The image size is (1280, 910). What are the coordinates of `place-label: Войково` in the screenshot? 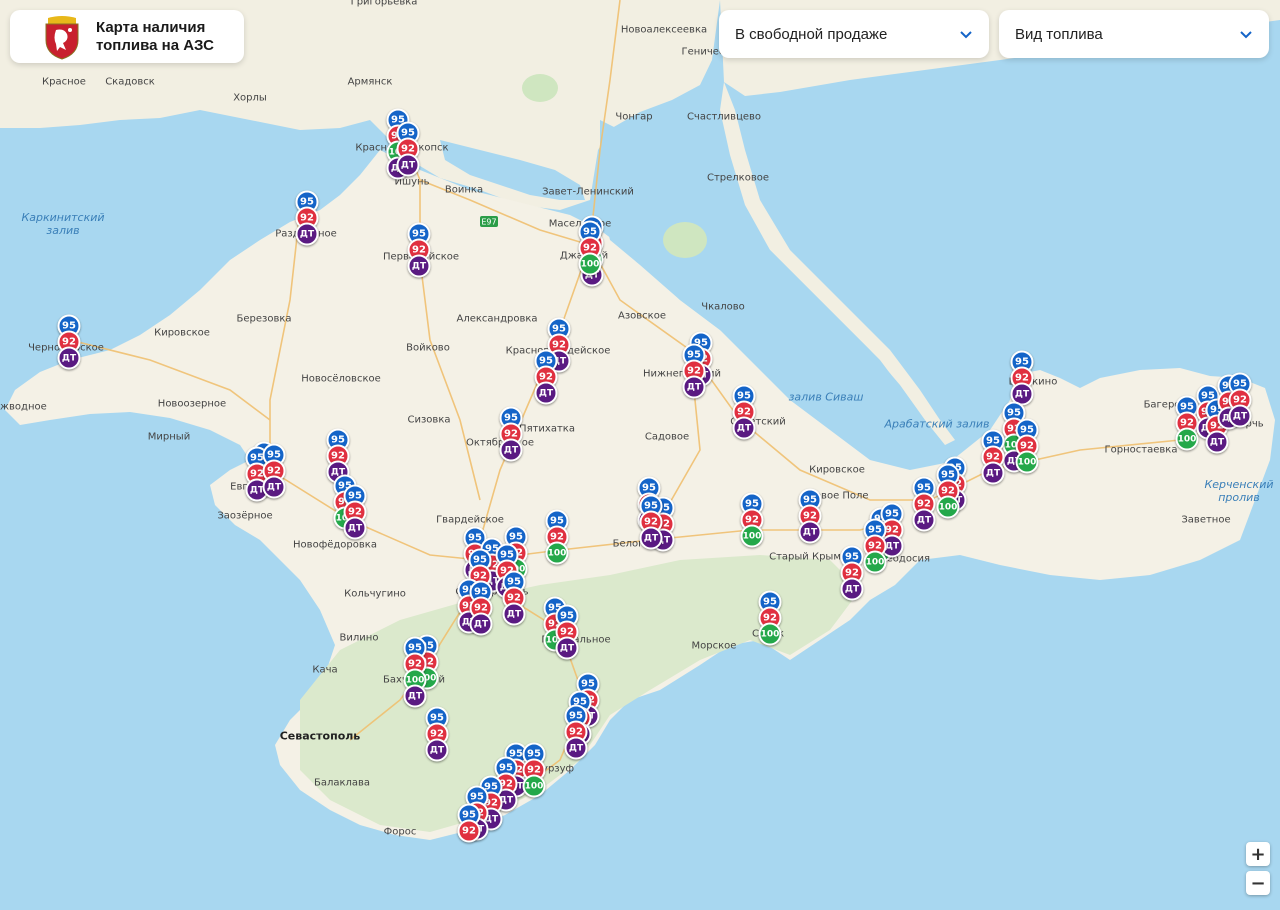 It's located at (428, 348).